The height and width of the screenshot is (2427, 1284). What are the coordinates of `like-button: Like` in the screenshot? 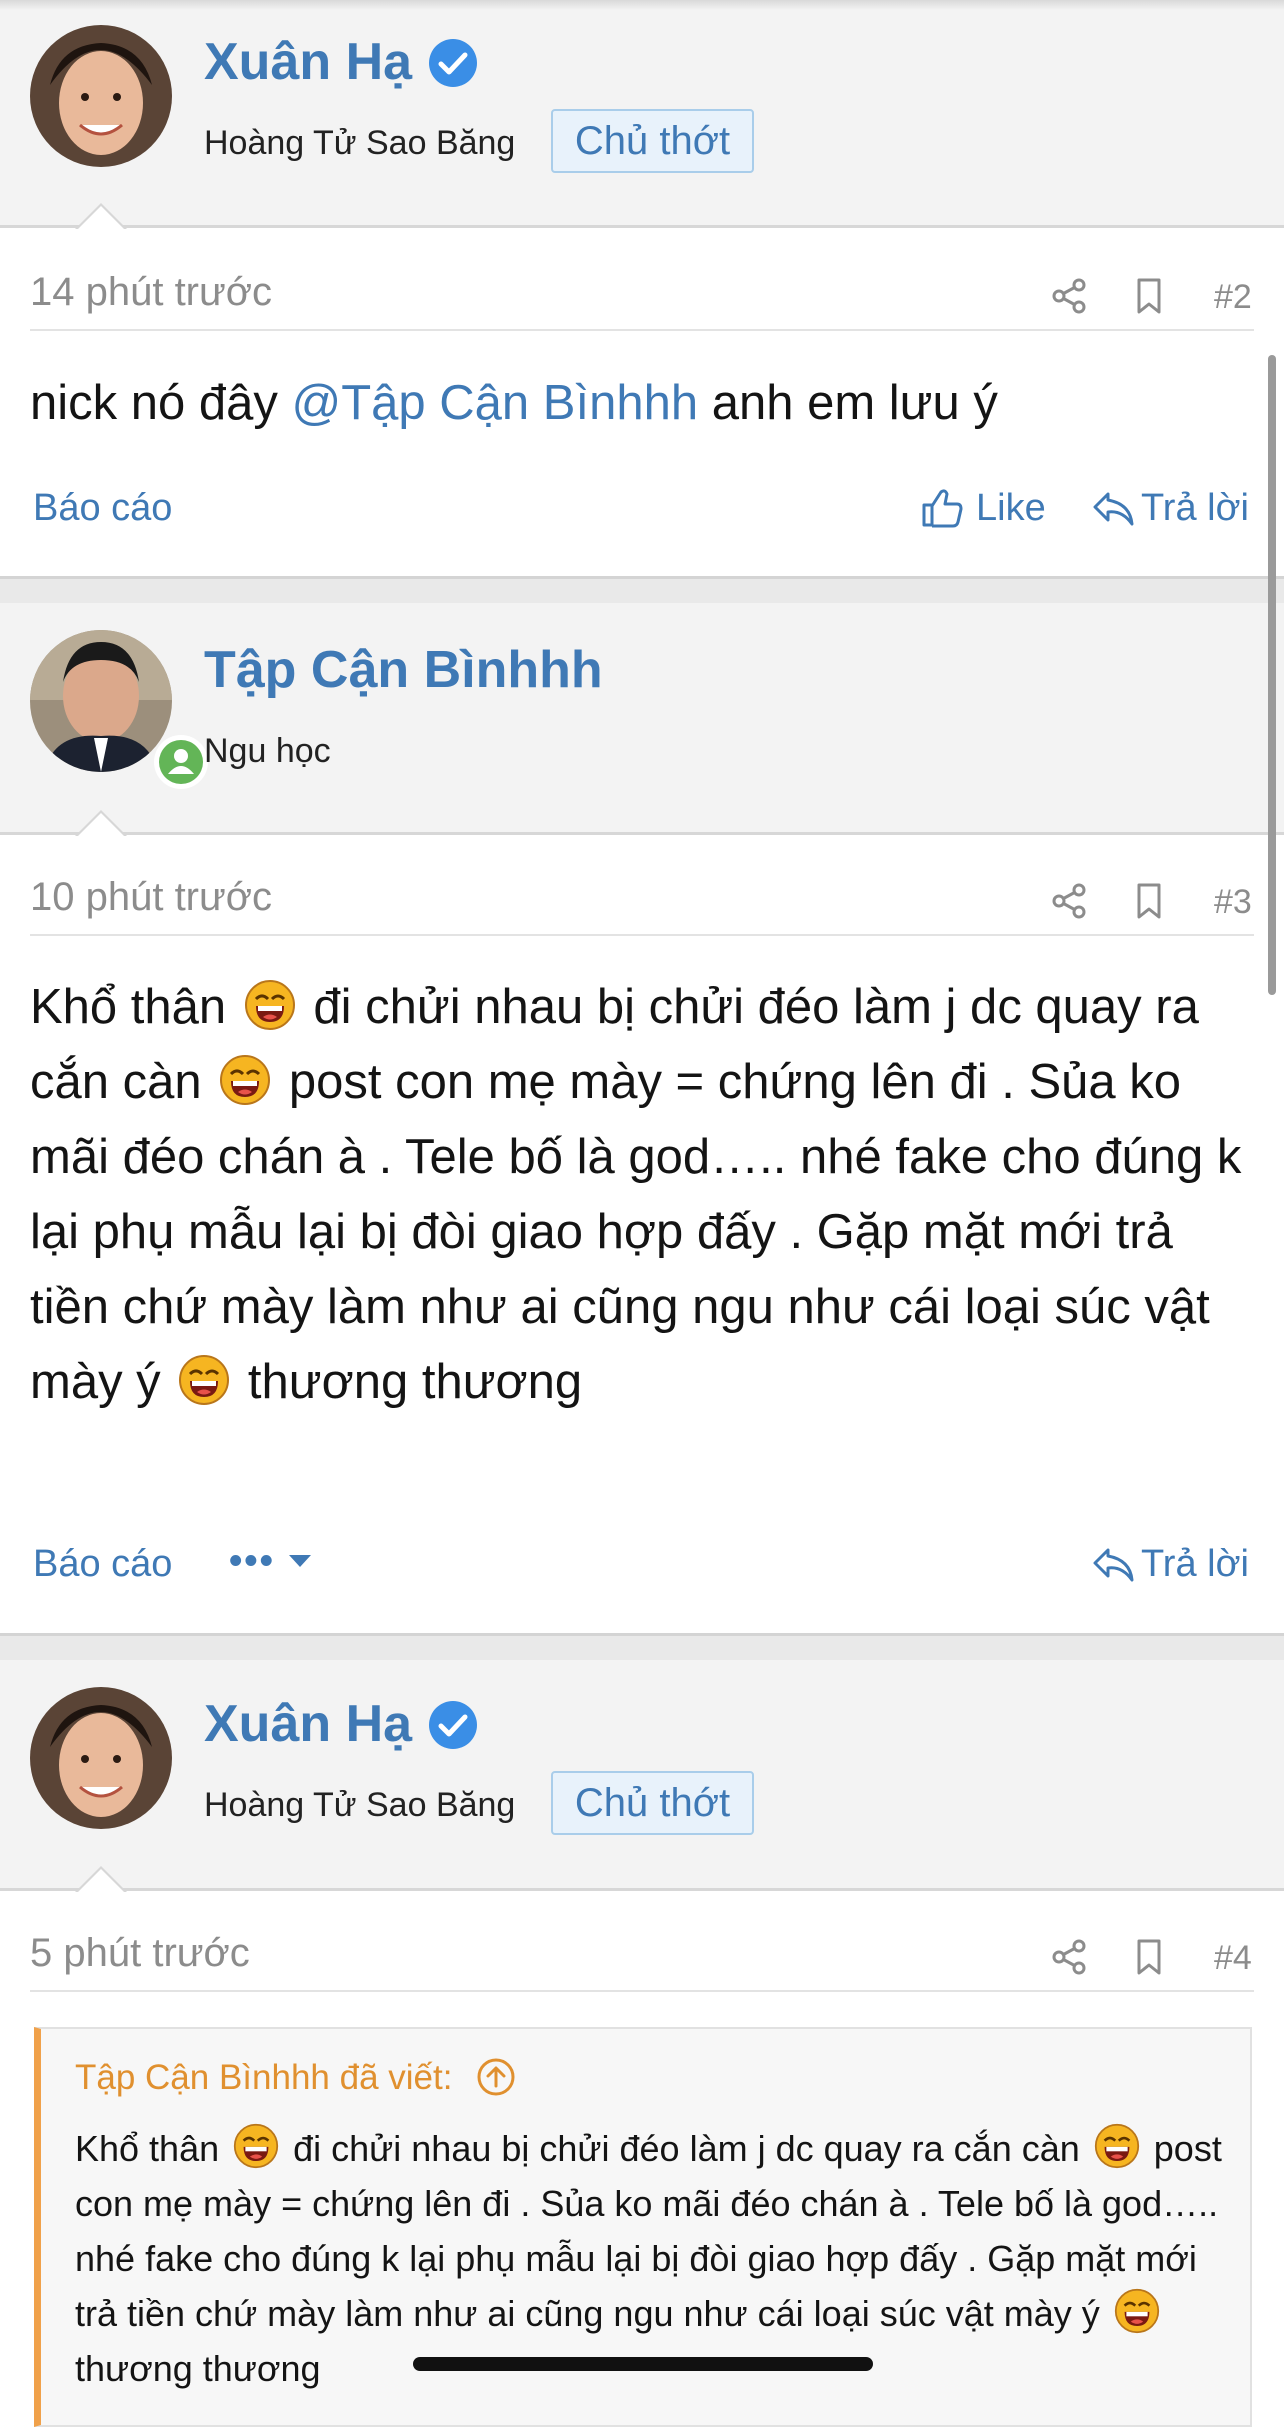 It's located at (1011, 508).